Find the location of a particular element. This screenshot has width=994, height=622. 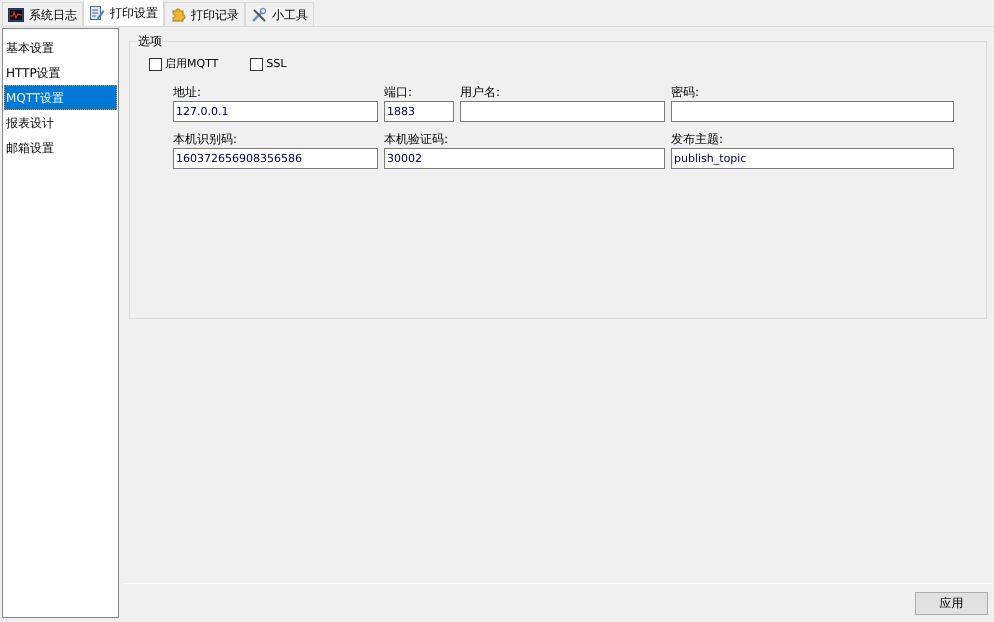

chart-icon is located at coordinates (16, 14).